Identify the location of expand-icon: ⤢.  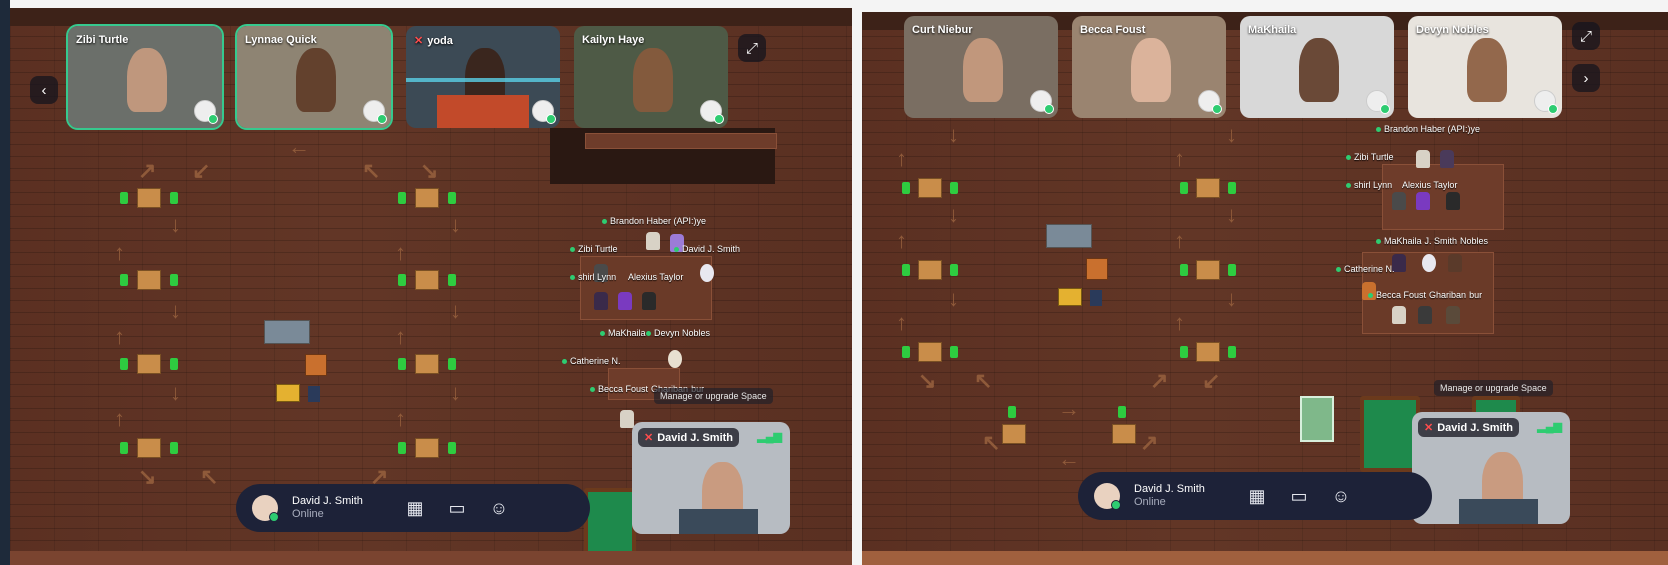
(1585, 36).